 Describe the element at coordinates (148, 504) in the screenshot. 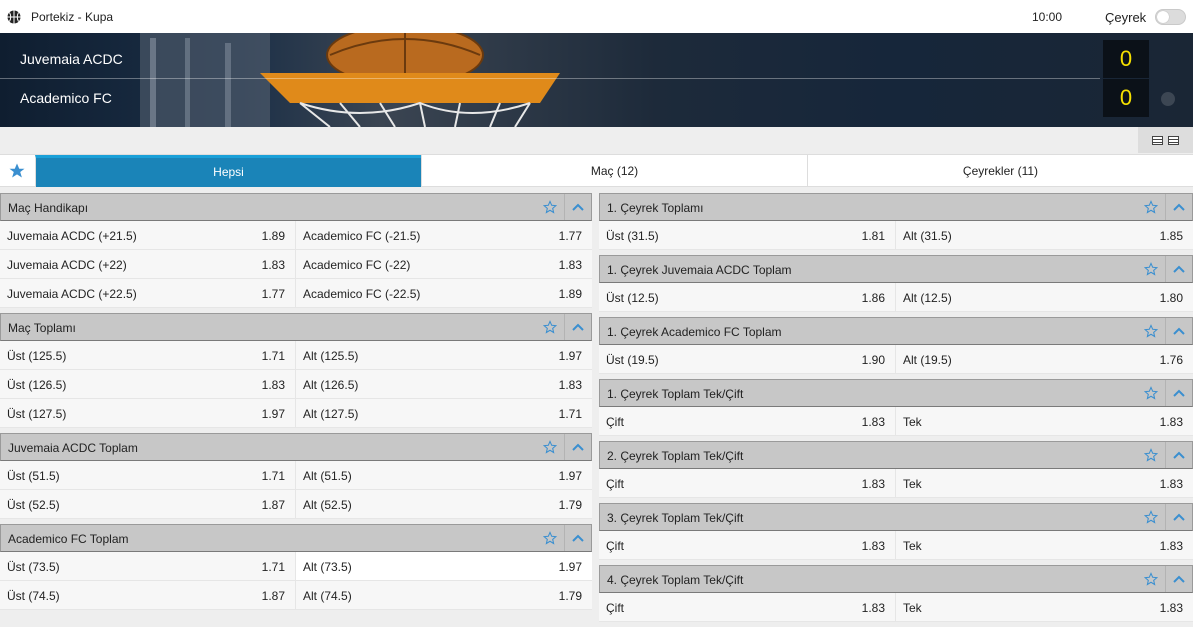

I see `odds-button: Üst (52.5) 1.87` at that location.